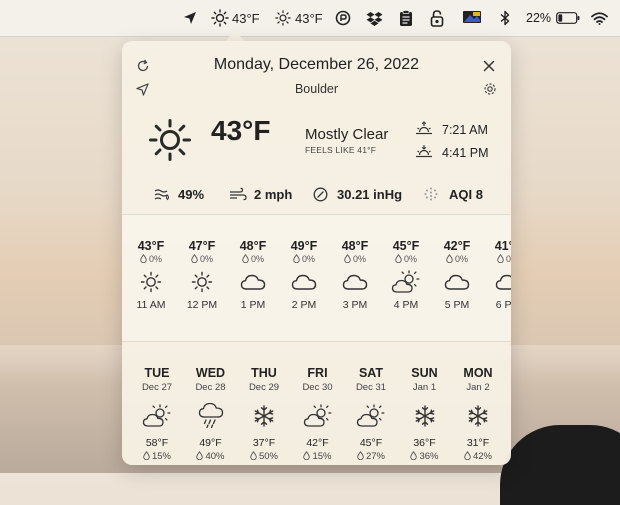 The width and height of the screenshot is (620, 505). I want to click on hourly-item: 49°F 0% 2 PM, so click(304, 275).